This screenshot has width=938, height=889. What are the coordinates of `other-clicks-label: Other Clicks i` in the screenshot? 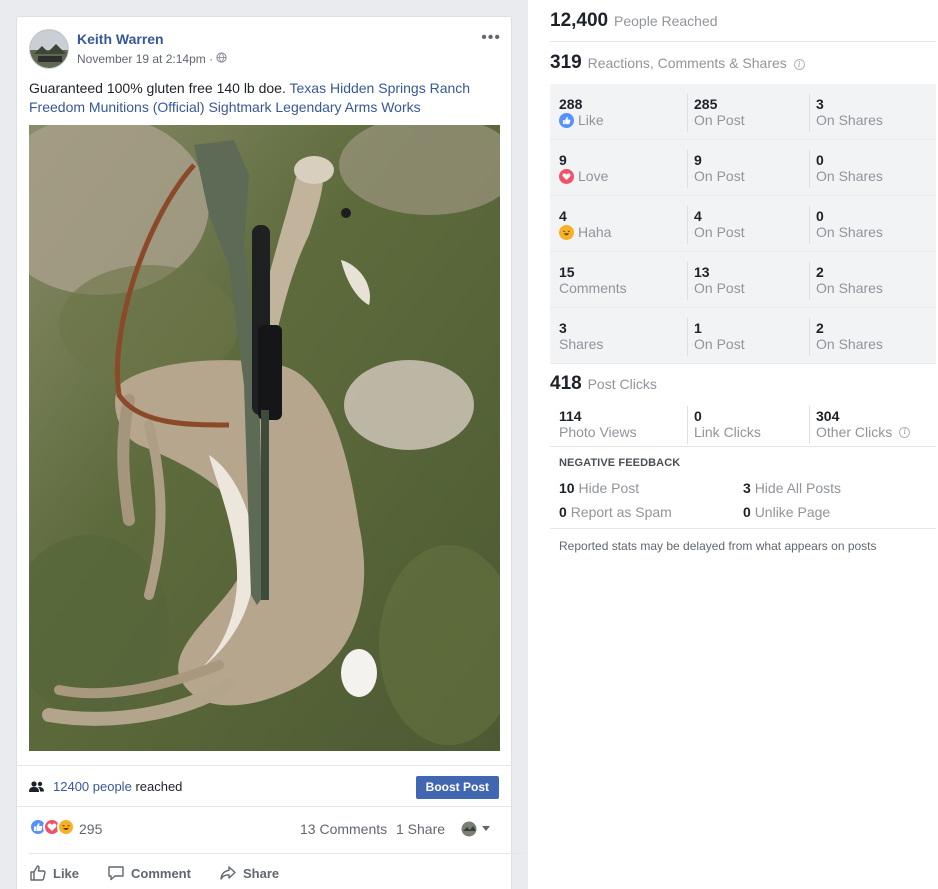 It's located at (863, 432).